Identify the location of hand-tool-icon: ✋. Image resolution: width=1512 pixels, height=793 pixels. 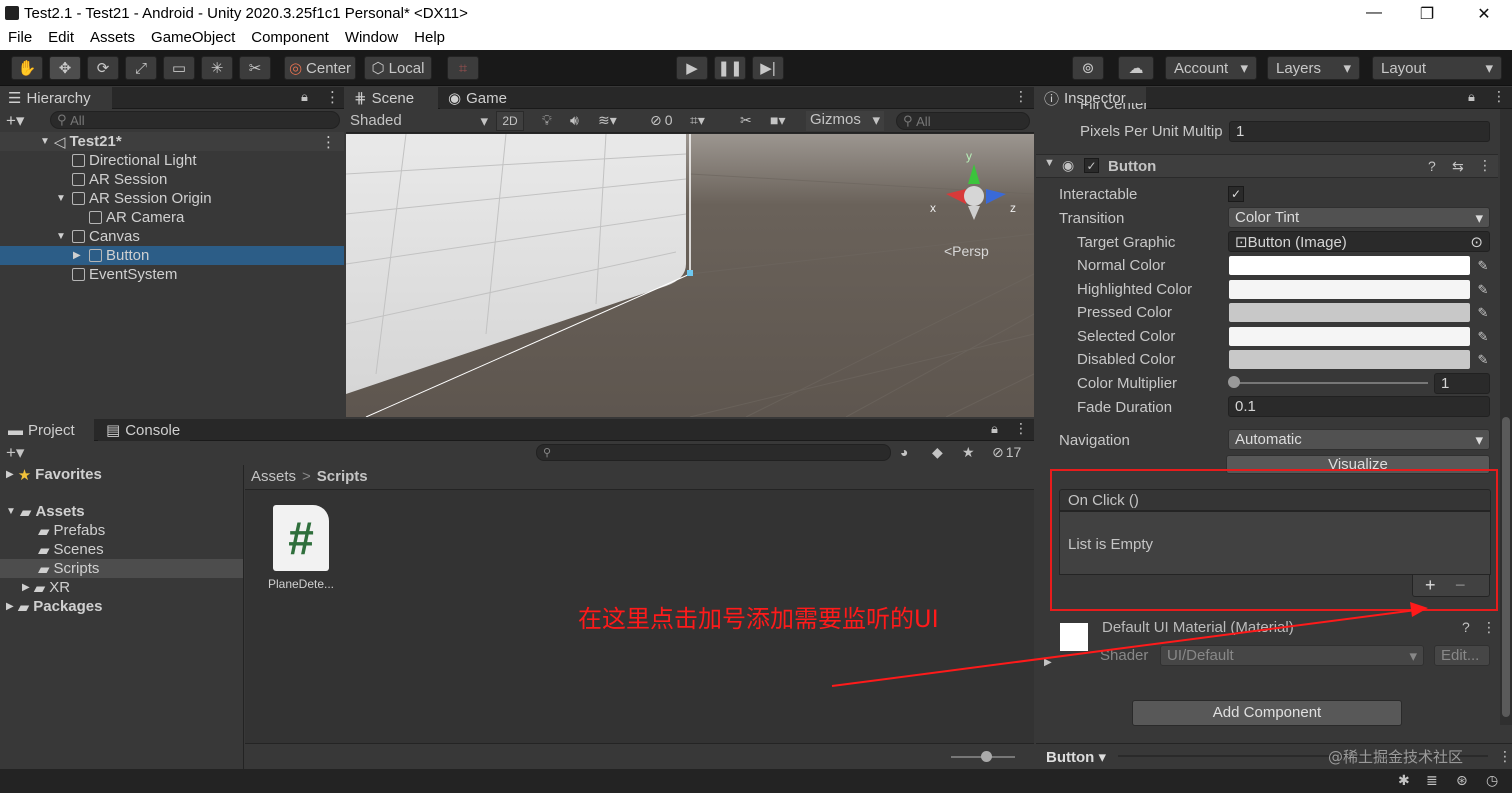
(27, 68).